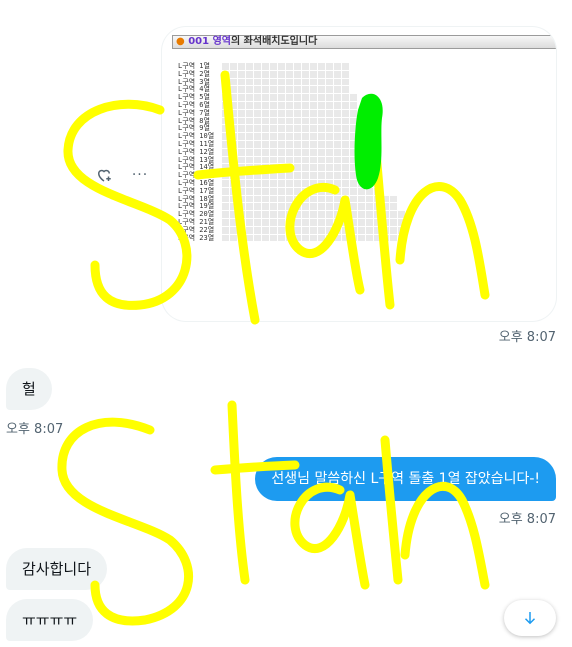 This screenshot has height=647, width=572. I want to click on message-bubble-out: 선생님 말씀하신 L구역 돌출 1열 잡았습니다-!, so click(405, 479).